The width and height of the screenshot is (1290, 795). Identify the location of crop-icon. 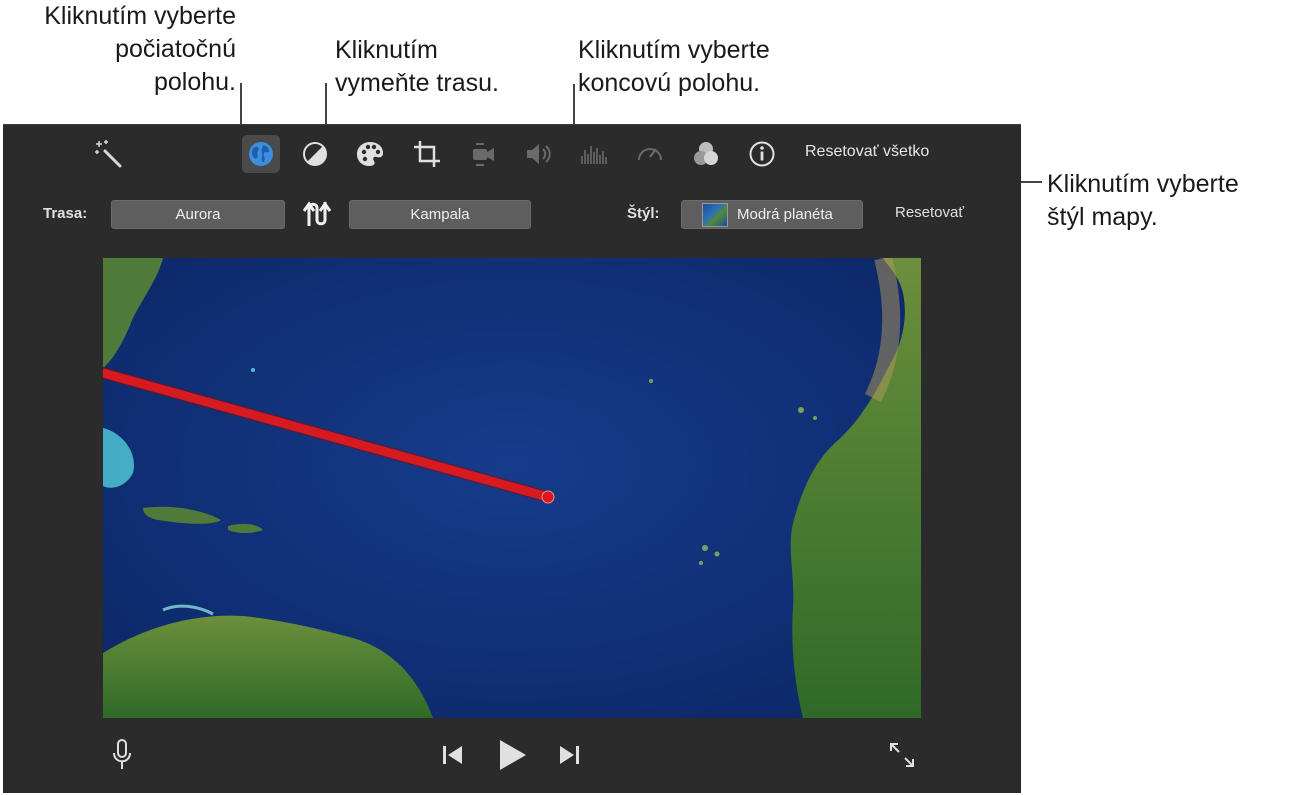
(427, 154).